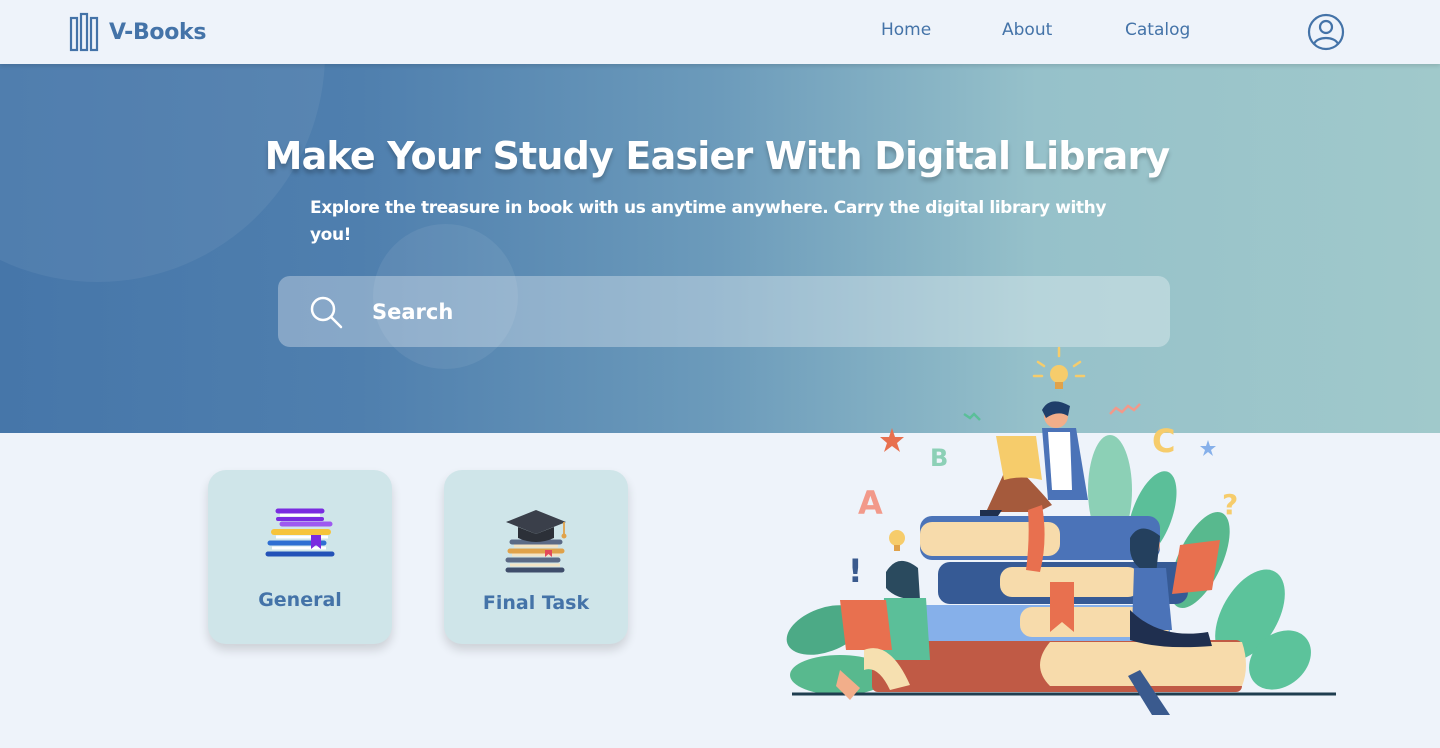 This screenshot has width=1440, height=748. Describe the element at coordinates (720, 32) in the screenshot. I see `top-navbar: V-Books Home About Catalog` at that location.